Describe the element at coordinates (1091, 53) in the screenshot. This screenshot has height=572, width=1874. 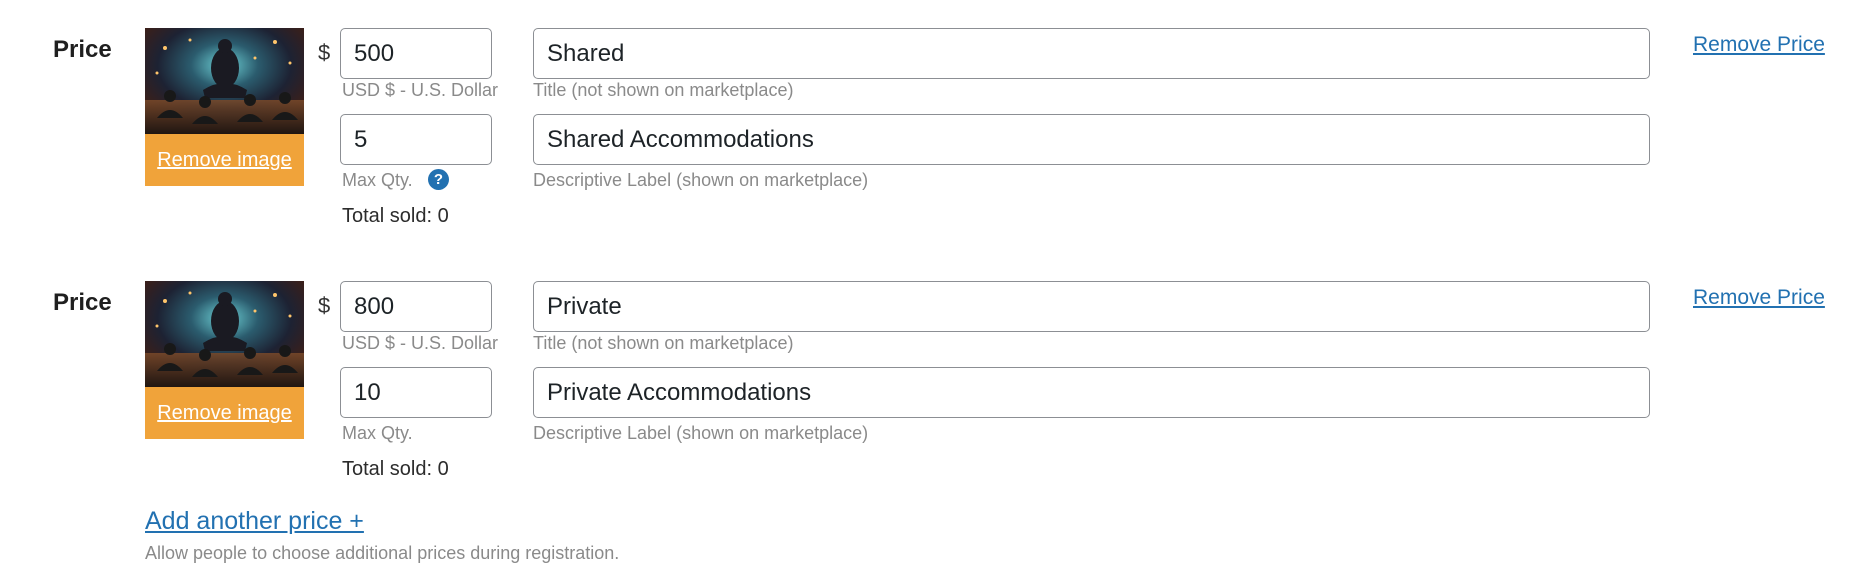
I see `price-title-input: Shared` at that location.